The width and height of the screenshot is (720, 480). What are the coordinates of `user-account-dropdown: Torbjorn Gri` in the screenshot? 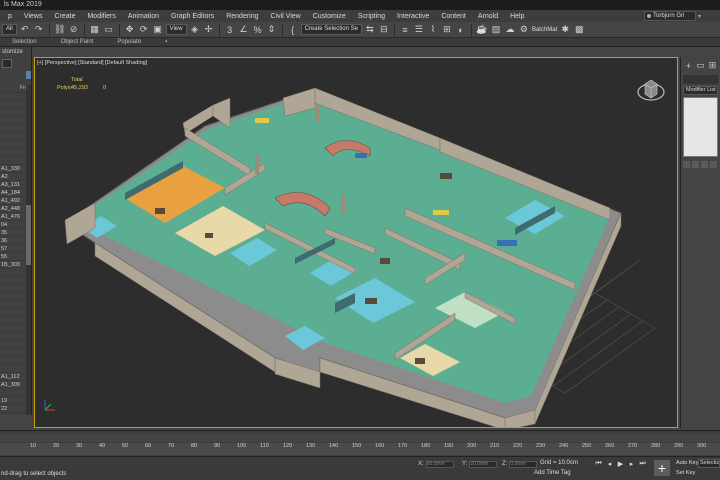 It's located at (670, 16).